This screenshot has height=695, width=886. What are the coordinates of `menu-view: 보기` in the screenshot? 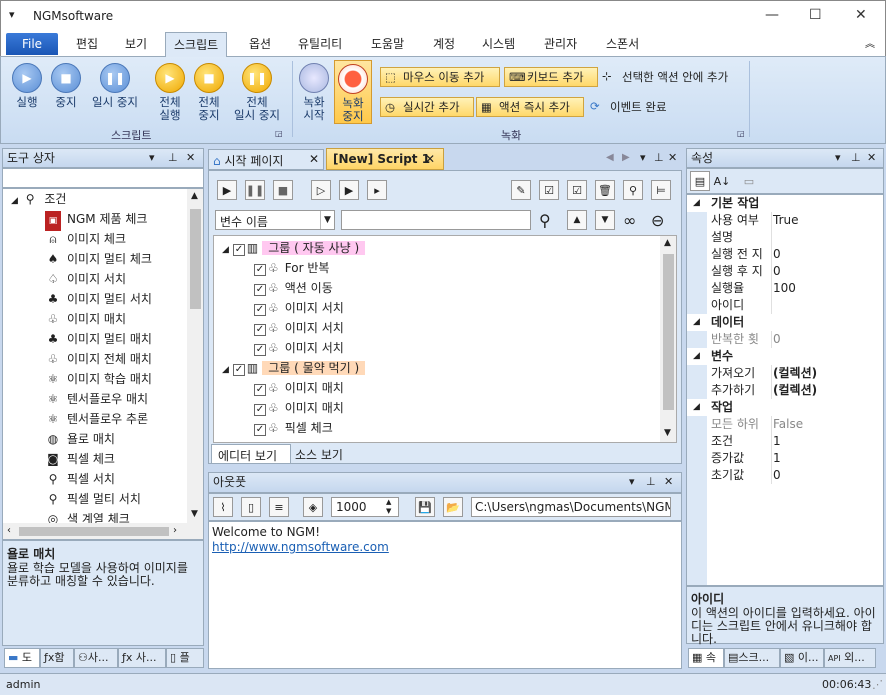 It's located at (136, 43).